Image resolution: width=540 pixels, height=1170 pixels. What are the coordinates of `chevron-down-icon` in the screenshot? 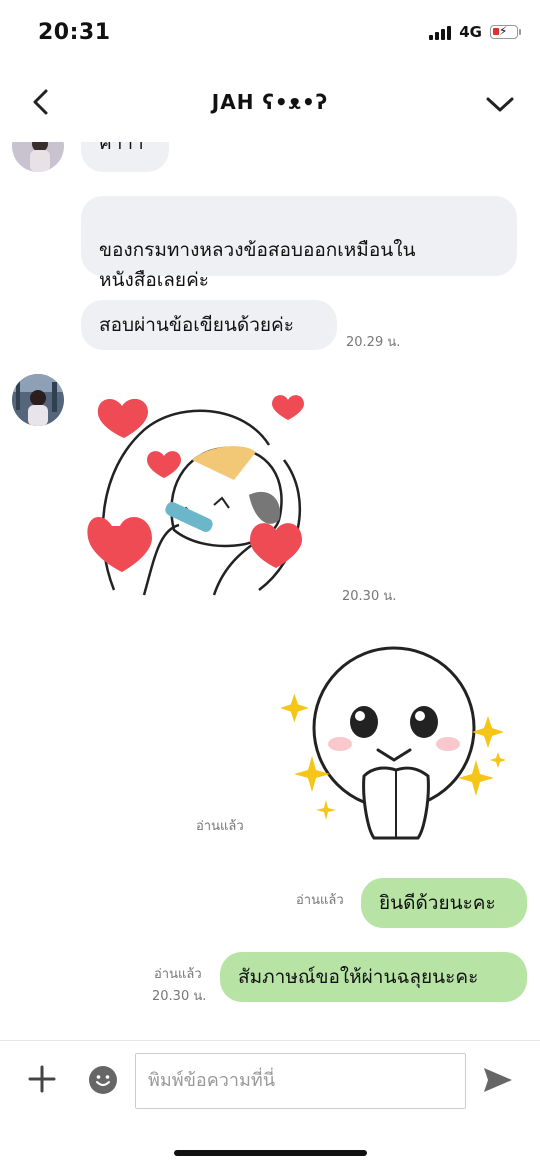 It's located at (500, 104).